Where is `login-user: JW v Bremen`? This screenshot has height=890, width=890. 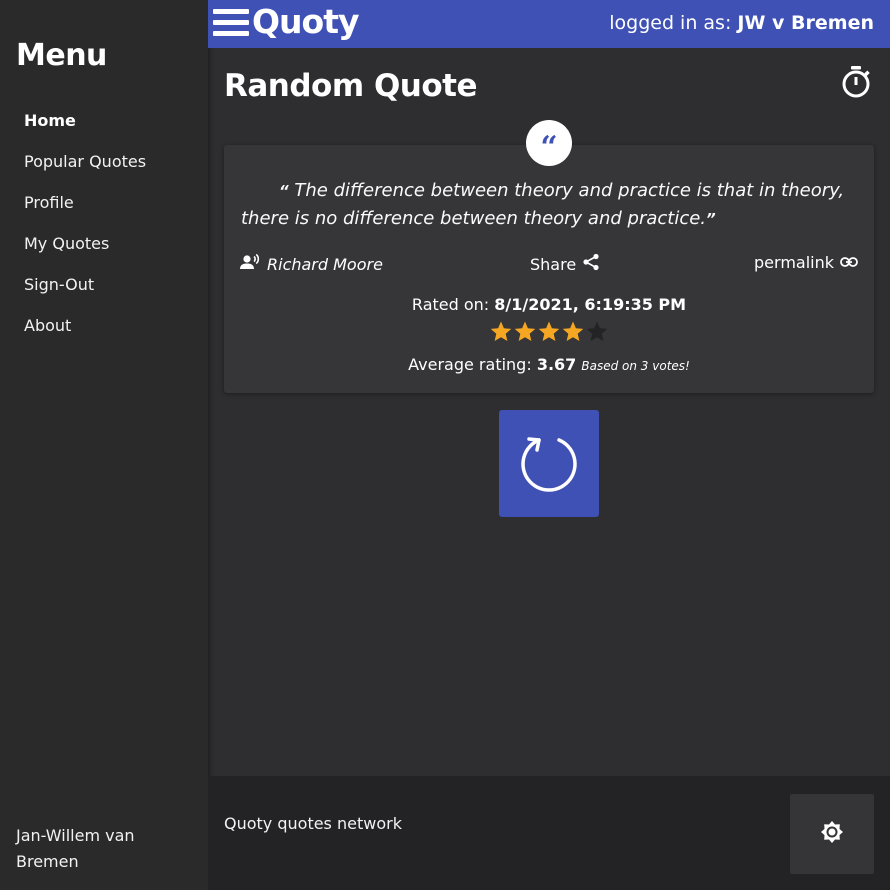 login-user: JW v Bremen is located at coordinates (805, 23).